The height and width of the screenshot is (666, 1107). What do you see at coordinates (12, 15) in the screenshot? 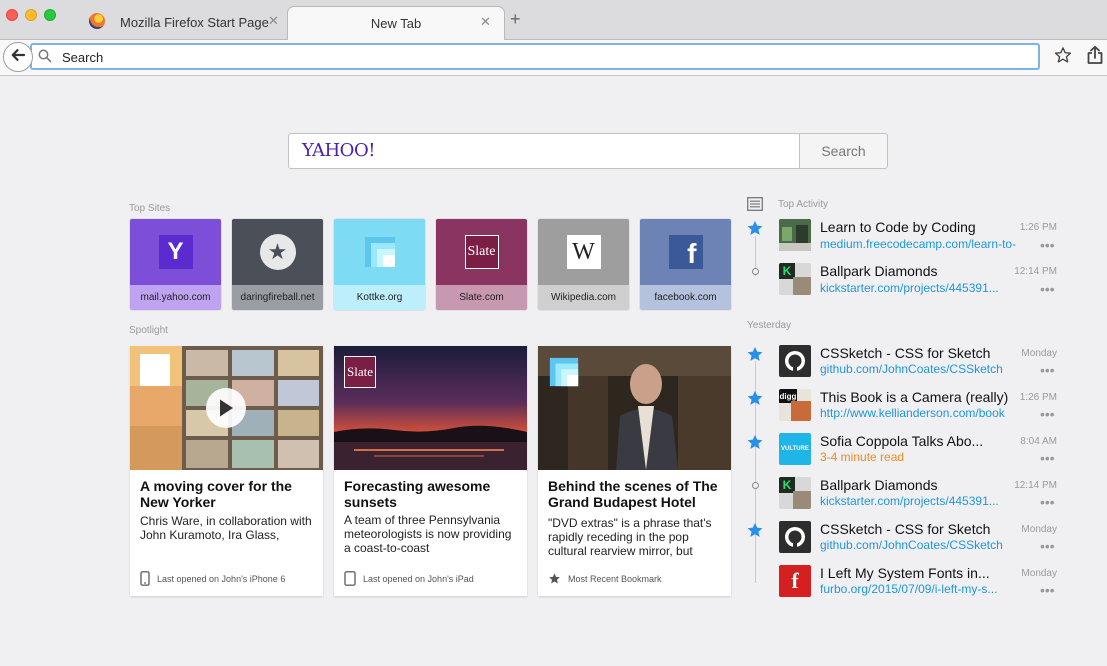
I see `close-window-button` at bounding box center [12, 15].